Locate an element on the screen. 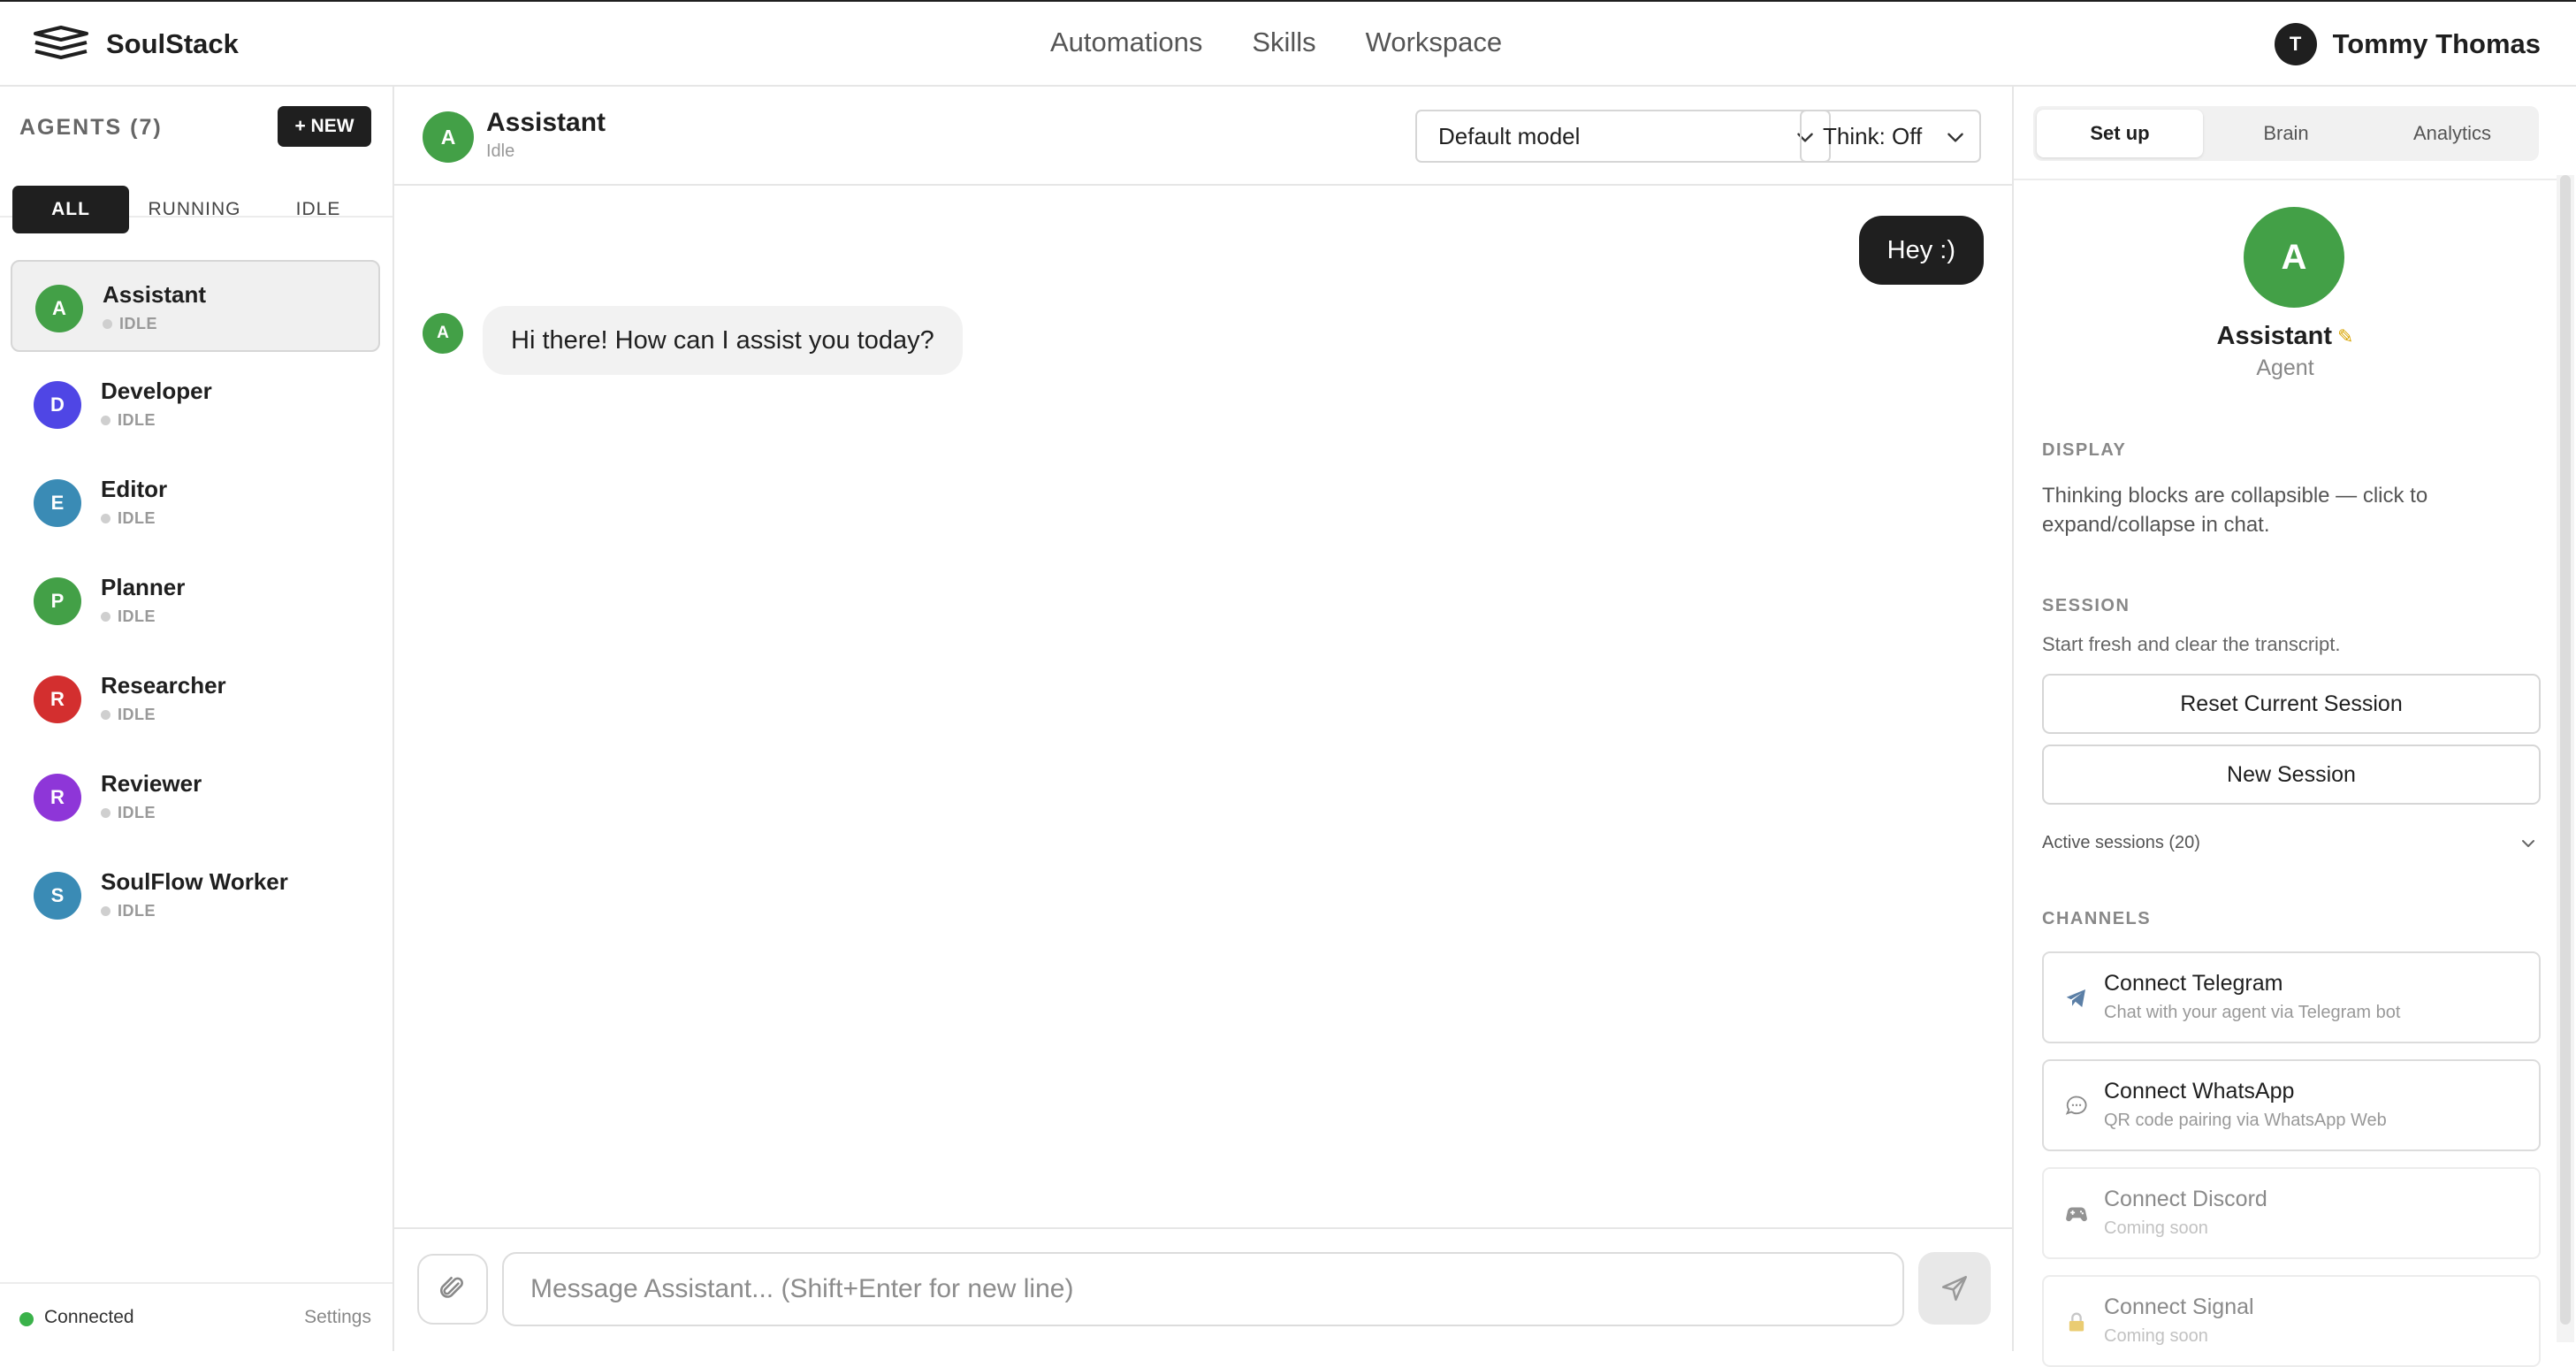 Image resolution: width=2576 pixels, height=1367 pixels. sidebar-footer: Connected Settings is located at coordinates (196, 1316).